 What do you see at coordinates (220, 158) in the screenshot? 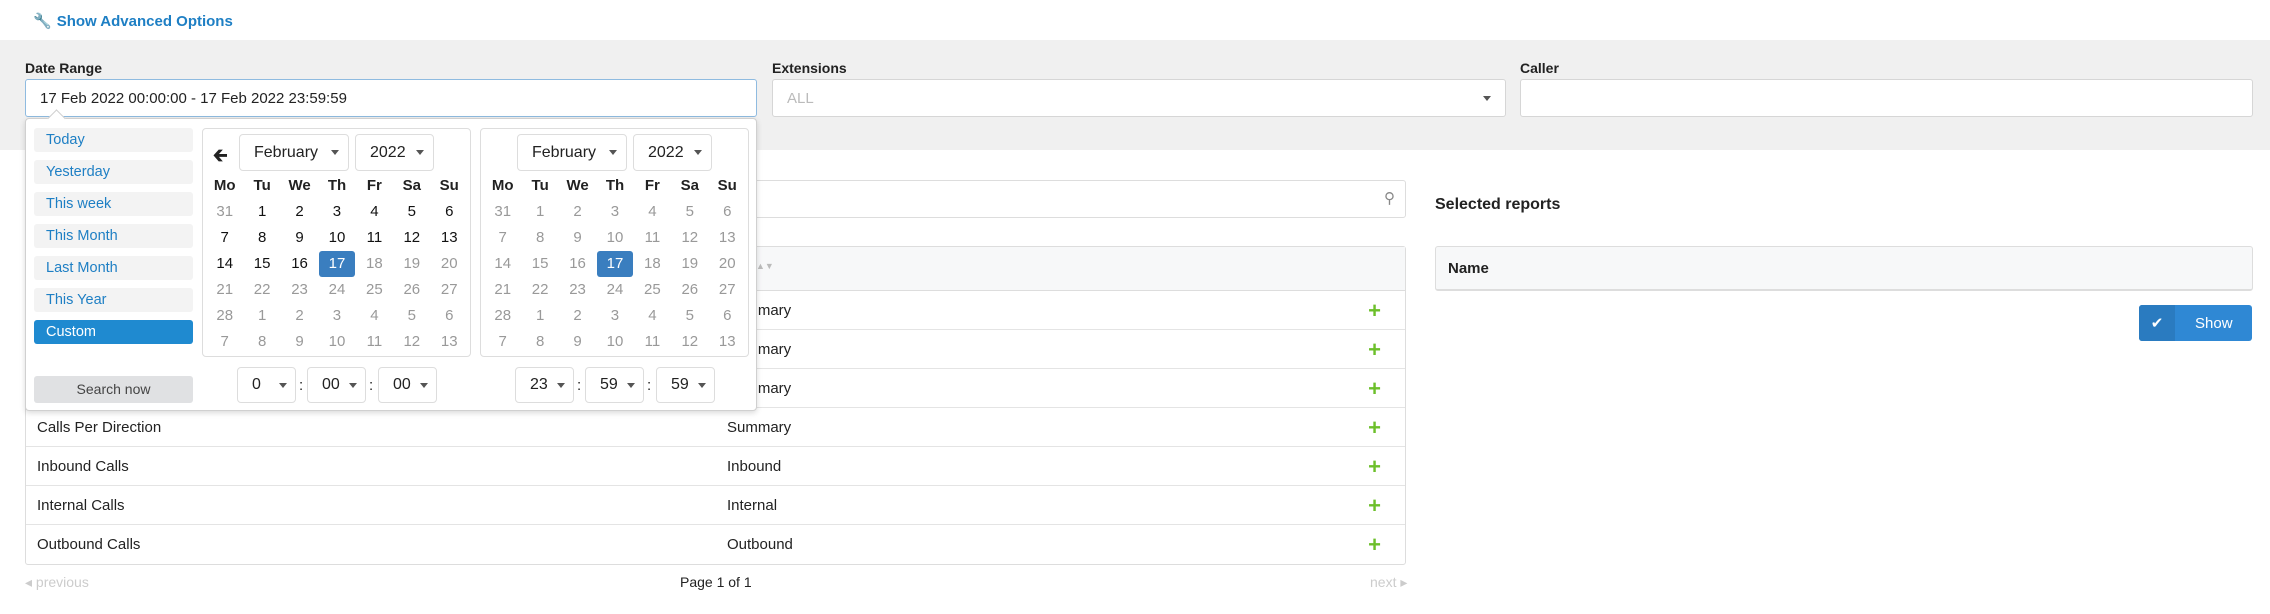
I see `arrow-left-icon: 🡰` at bounding box center [220, 158].